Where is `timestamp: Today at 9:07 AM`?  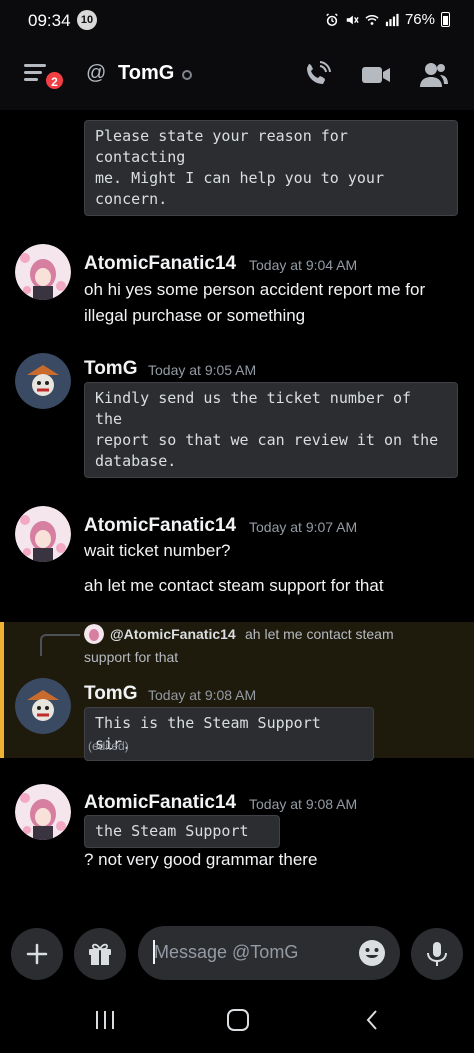
timestamp: Today at 9:07 AM is located at coordinates (303, 527).